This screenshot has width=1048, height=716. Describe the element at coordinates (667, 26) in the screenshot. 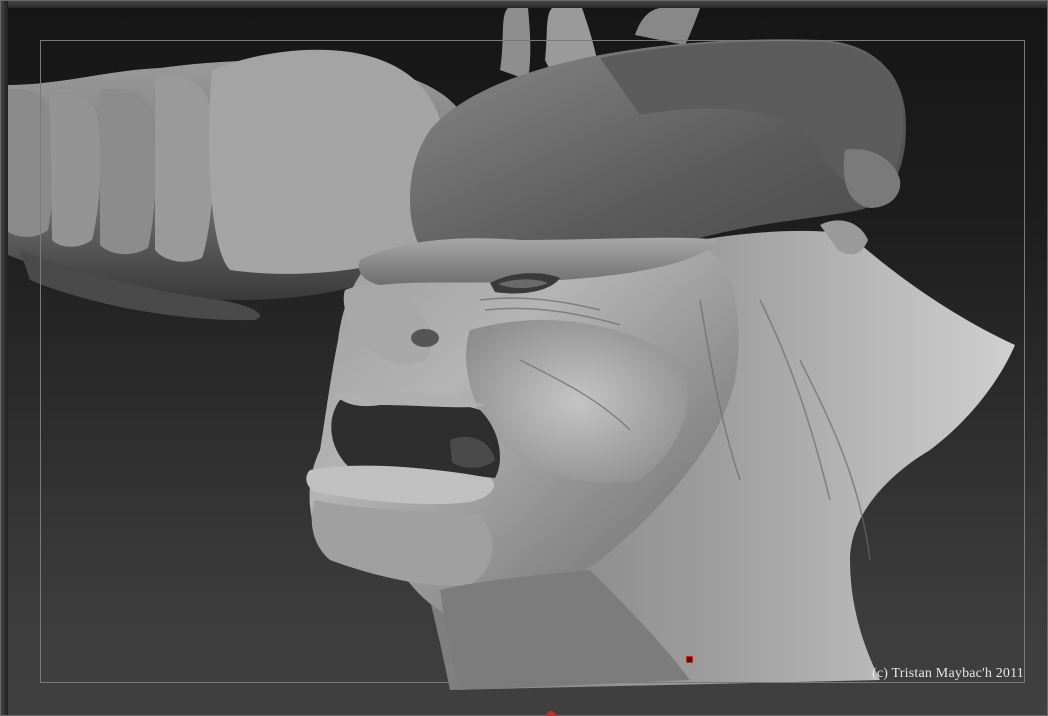

I see `back-horn-right` at that location.